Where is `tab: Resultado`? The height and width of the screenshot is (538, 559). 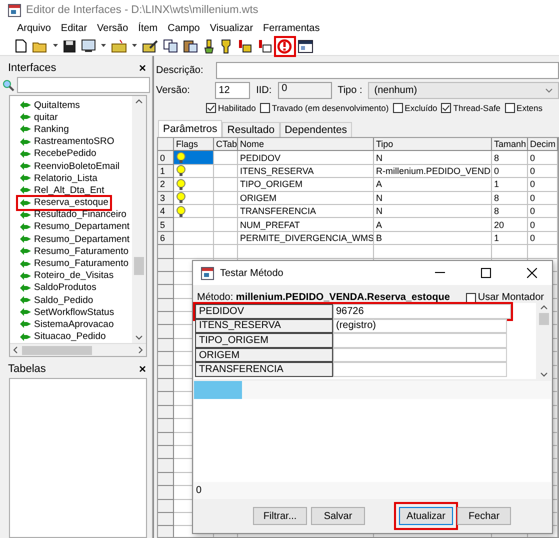 tab: Resultado is located at coordinates (251, 129).